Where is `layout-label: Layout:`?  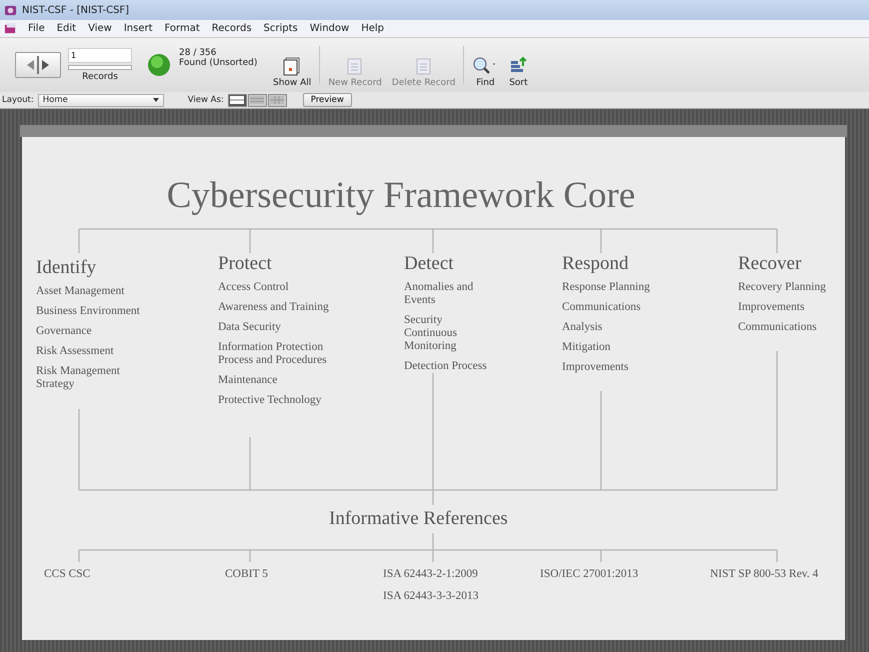 layout-label: Layout: is located at coordinates (18, 100).